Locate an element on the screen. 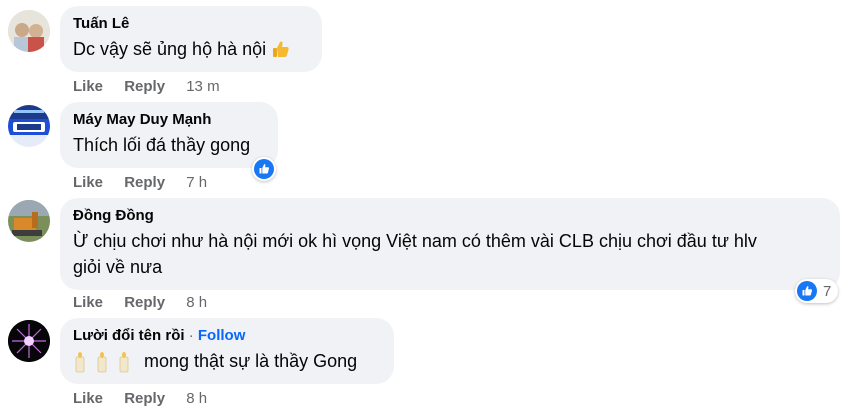 This screenshot has height=410, width=860. reaction-badge is located at coordinates (264, 169).